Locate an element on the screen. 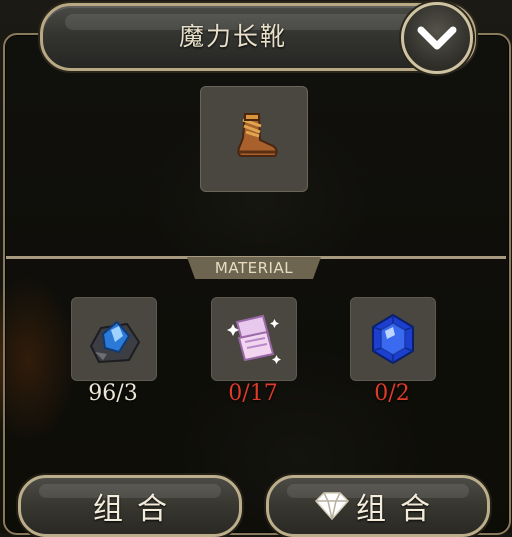 The width and height of the screenshot is (512, 537). chevron-down-icon is located at coordinates (437, 38).